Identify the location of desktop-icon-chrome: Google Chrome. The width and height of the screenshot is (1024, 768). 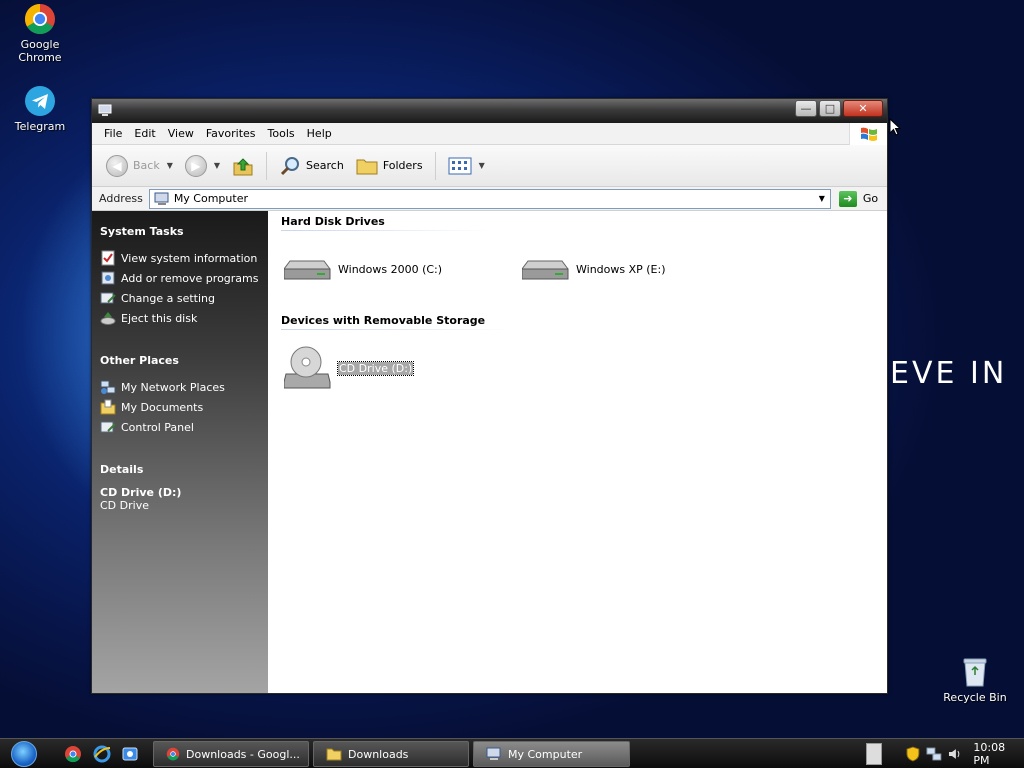
(40, 33).